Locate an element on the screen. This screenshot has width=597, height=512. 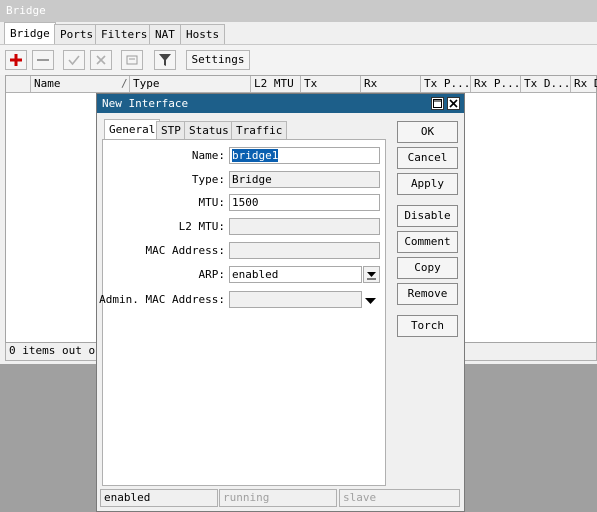
maximize-button is located at coordinates (437, 103).